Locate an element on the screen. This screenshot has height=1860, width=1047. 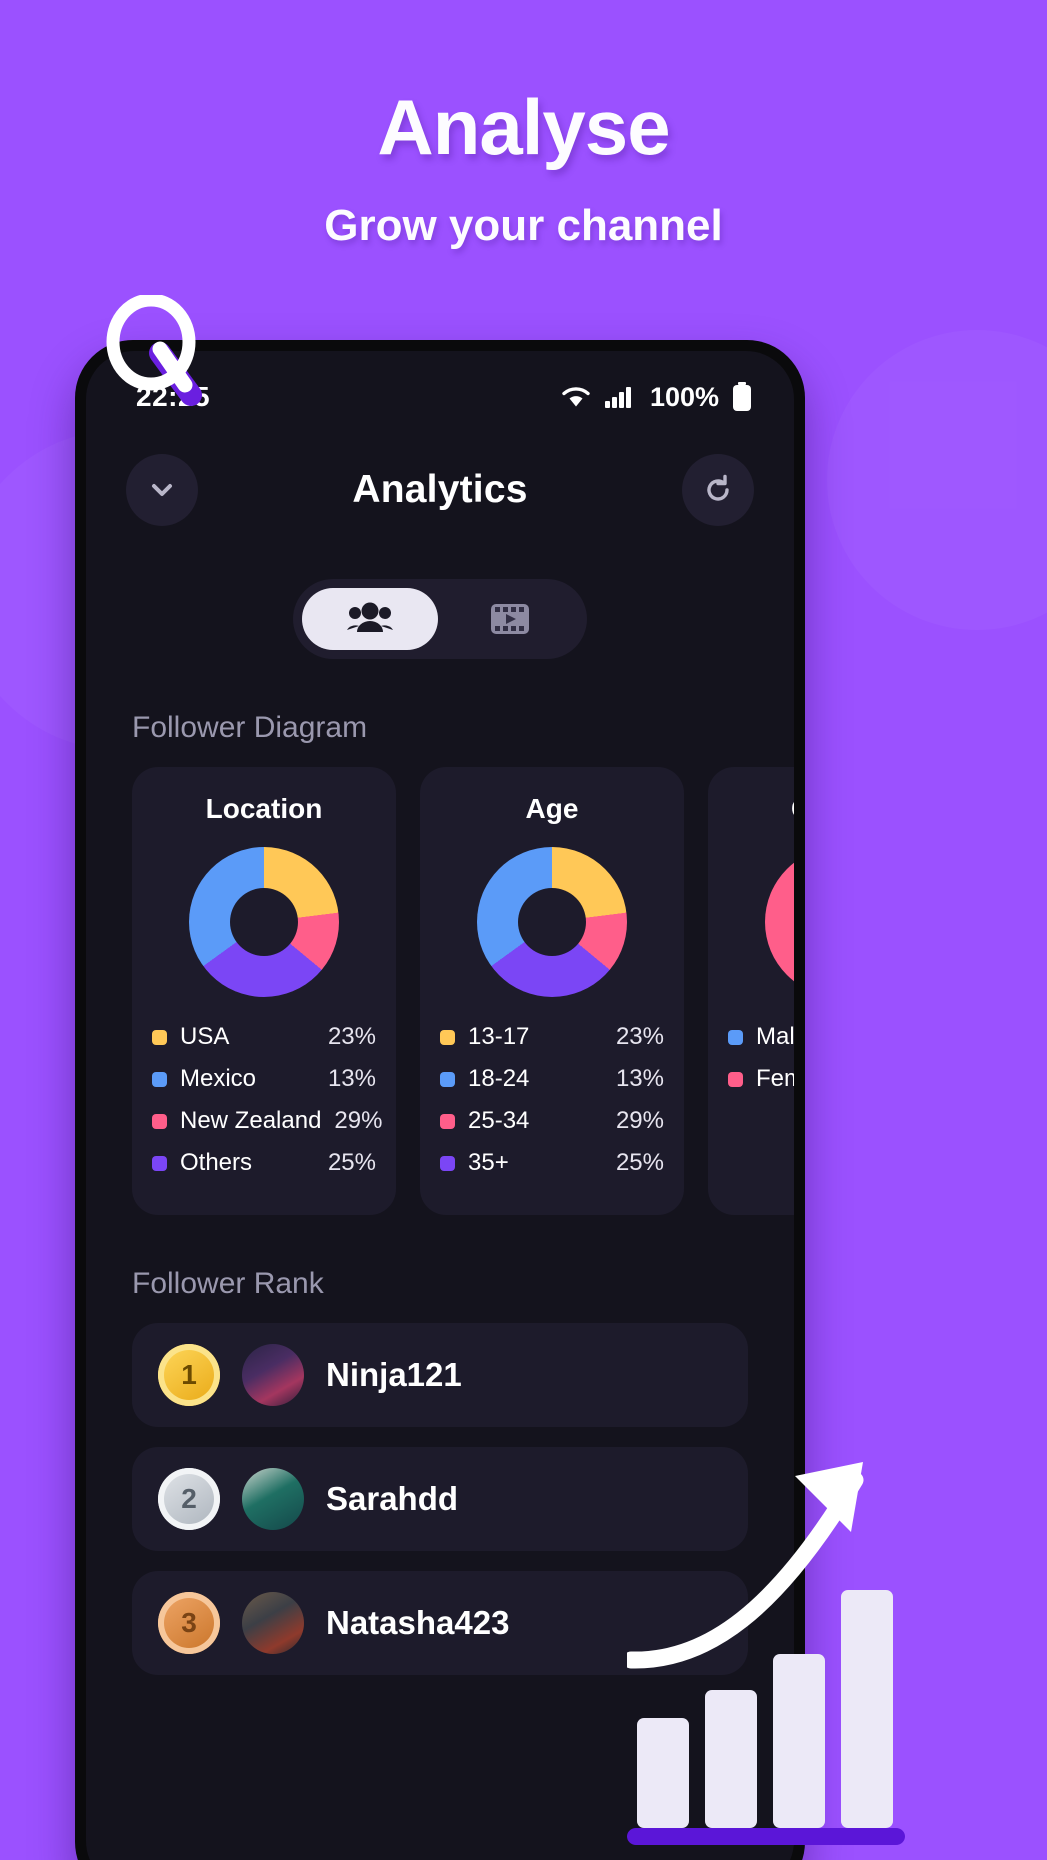
card-title: Age is located at coordinates (552, 808).